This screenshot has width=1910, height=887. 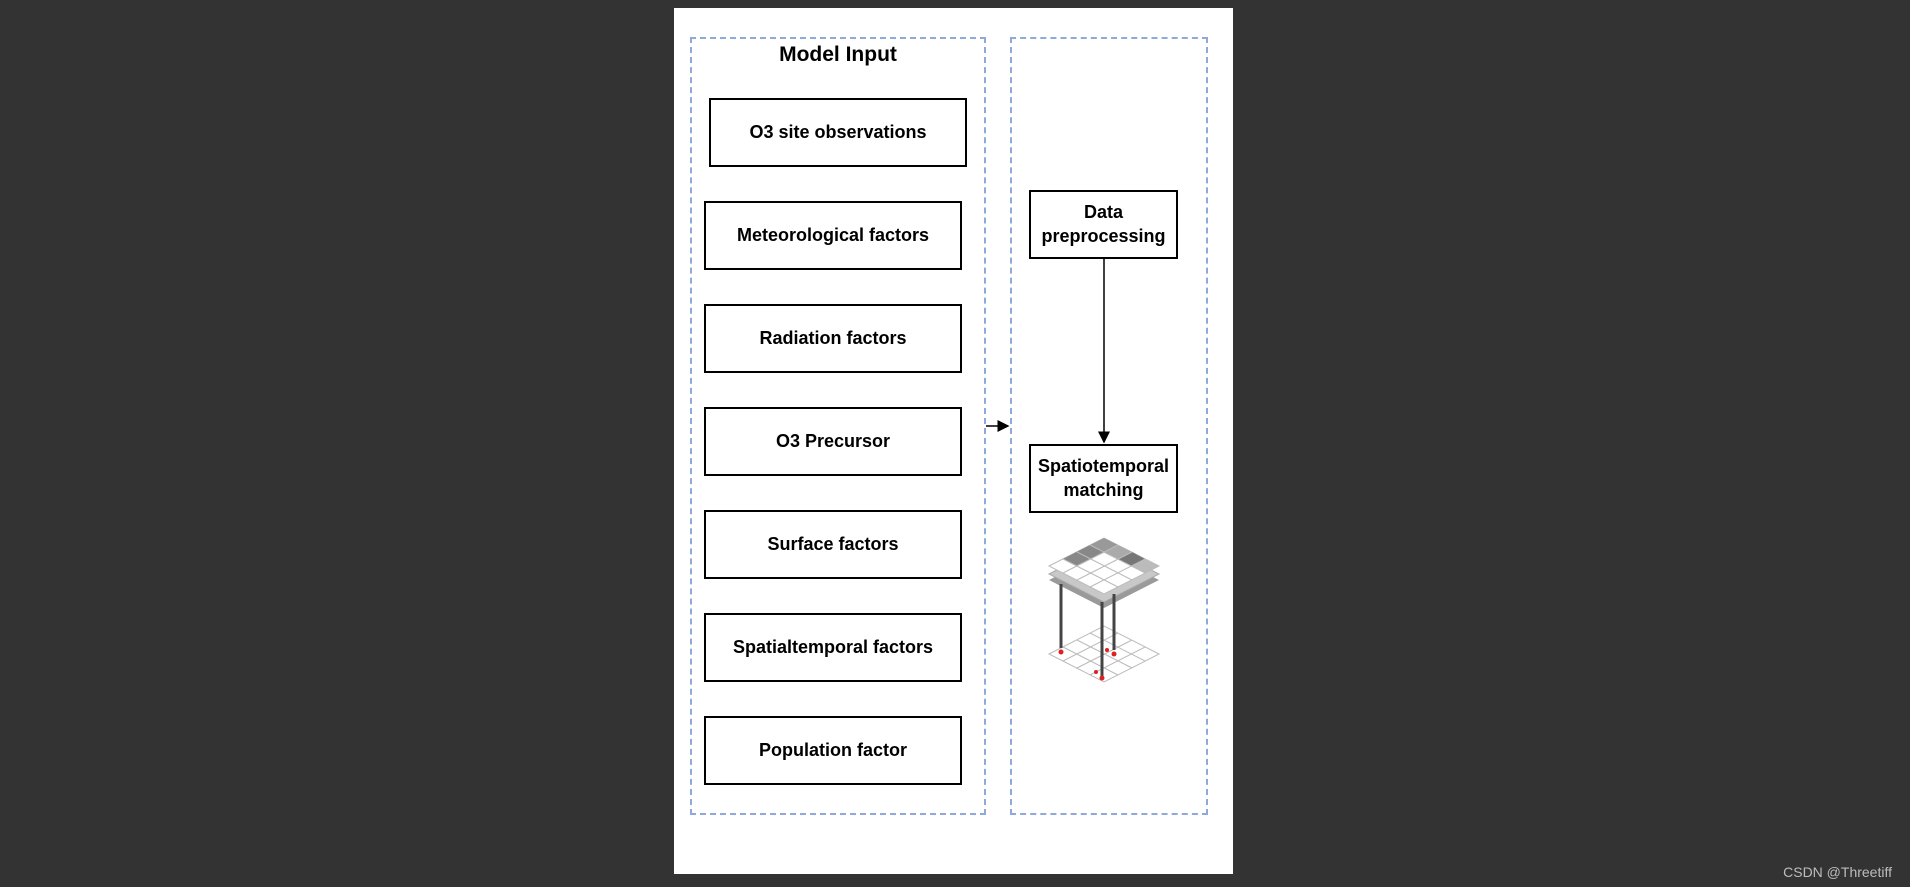 What do you see at coordinates (1104, 610) in the screenshot?
I see `grid-layers-icon` at bounding box center [1104, 610].